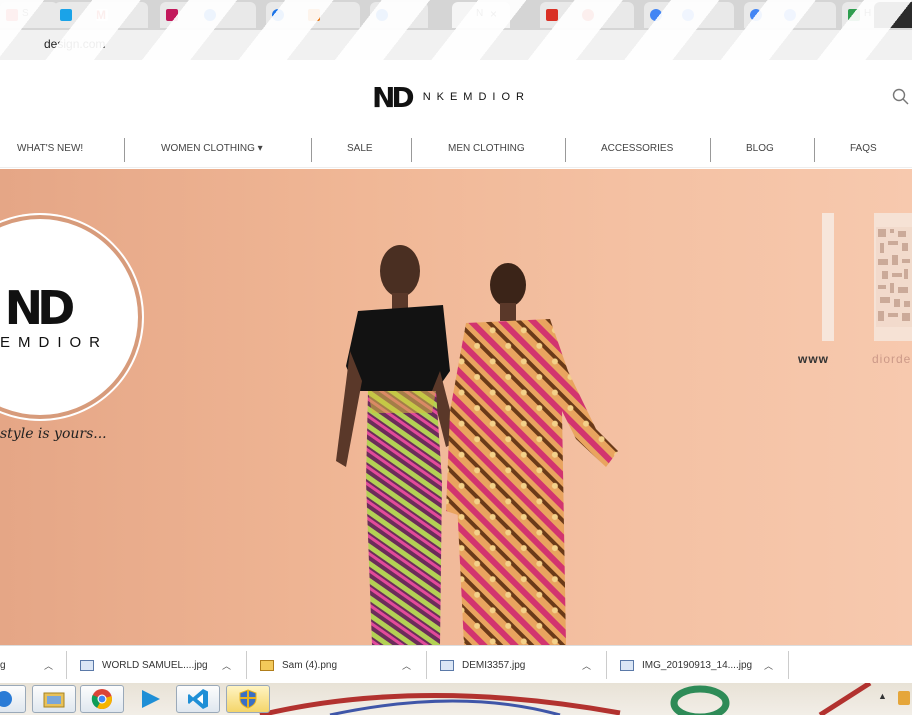  Describe the element at coordinates (893, 277) in the screenshot. I see `qr-code-icon` at that location.